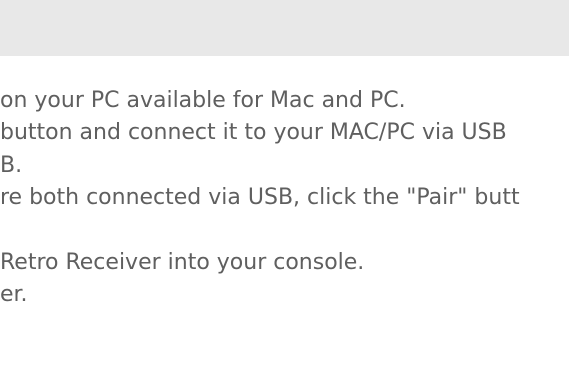 The image size is (569, 366). I want to click on instruction-line-6: Retro Receiver into your console., so click(182, 262).